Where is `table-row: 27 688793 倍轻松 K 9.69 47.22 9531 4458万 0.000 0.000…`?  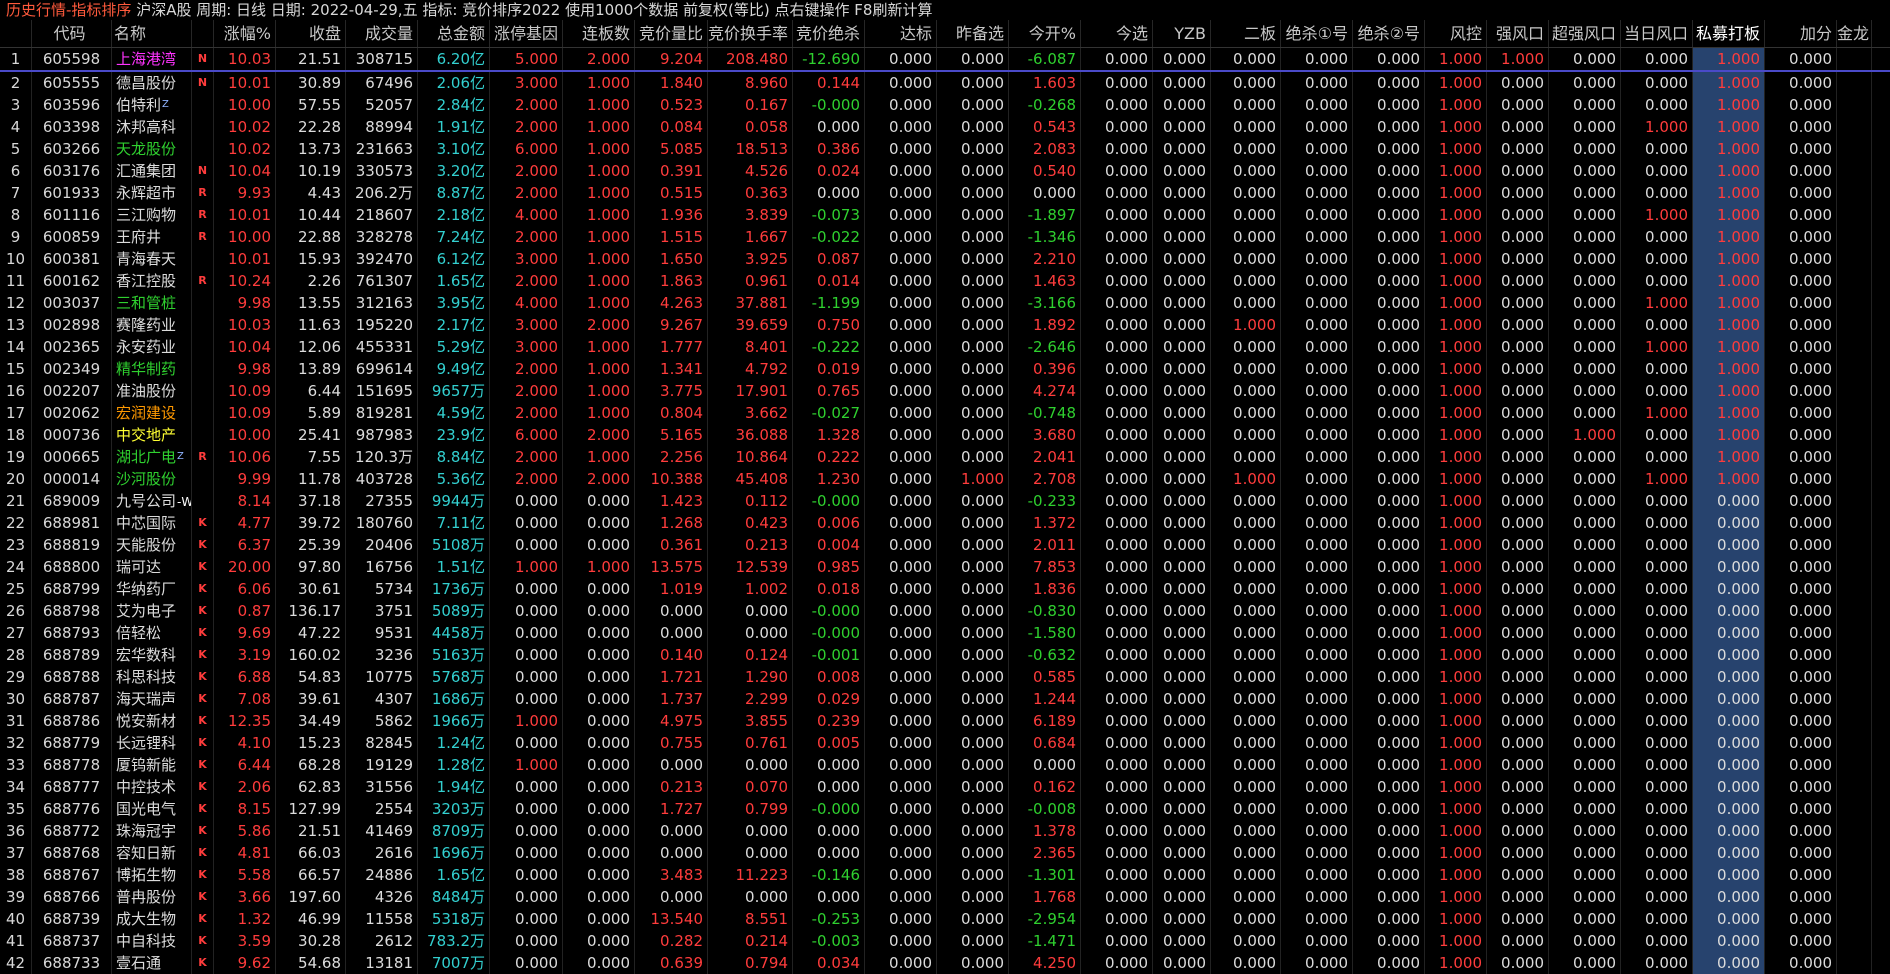
table-row: 27 688793 倍轻松 K 9.69 47.22 9531 4458万 0.000 0.000… is located at coordinates (945, 633).